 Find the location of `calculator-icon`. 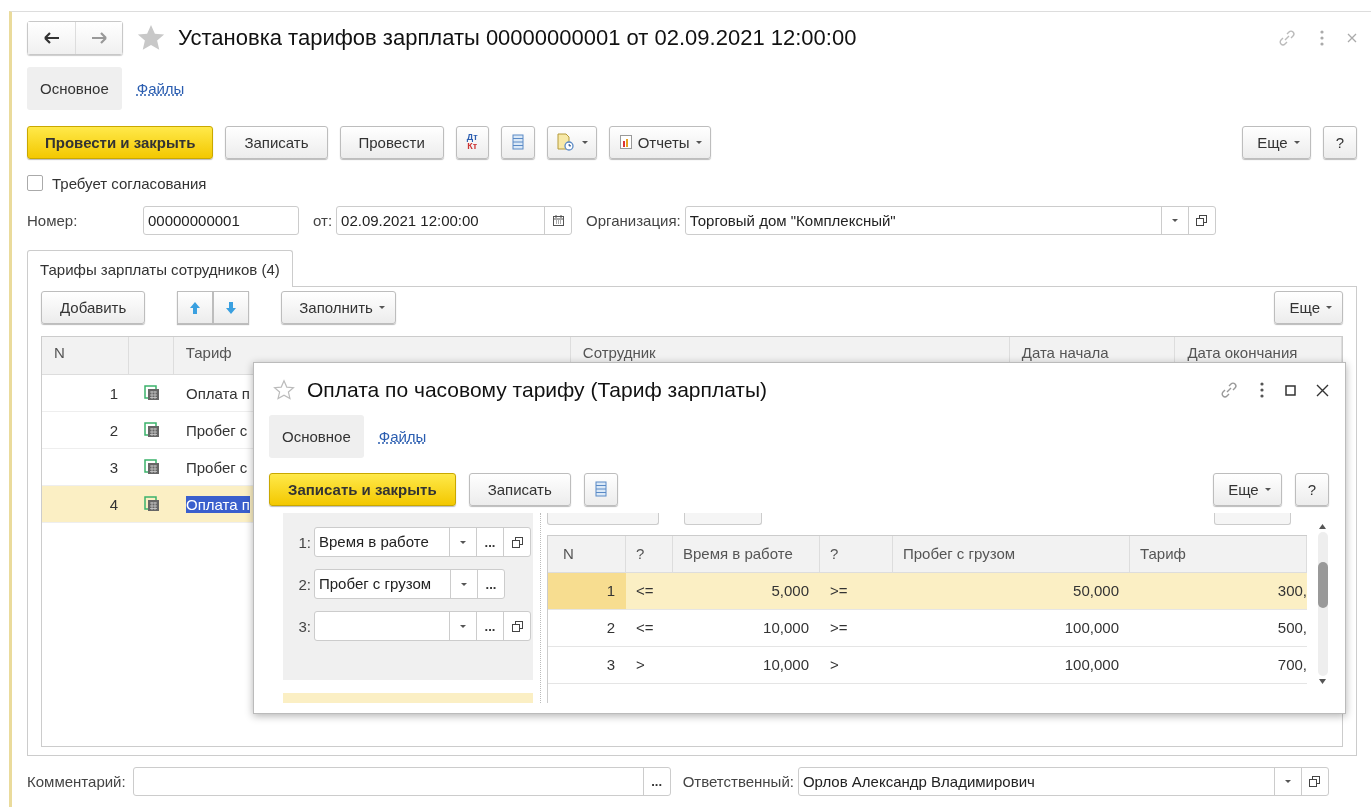

calculator-icon is located at coordinates (151, 504).